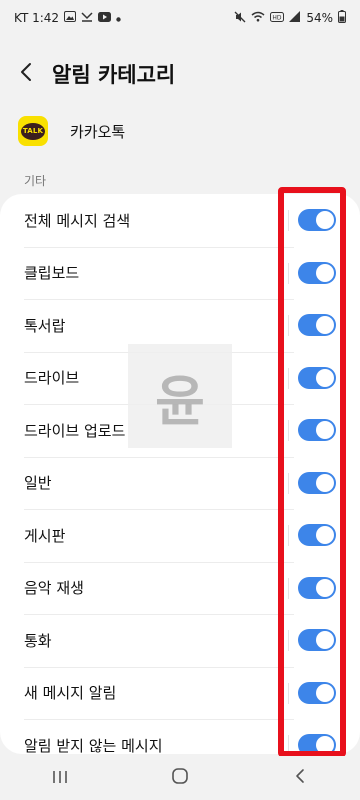 This screenshot has height=800, width=360. I want to click on kakaotalk-logo-icon: TALK, so click(33, 131).